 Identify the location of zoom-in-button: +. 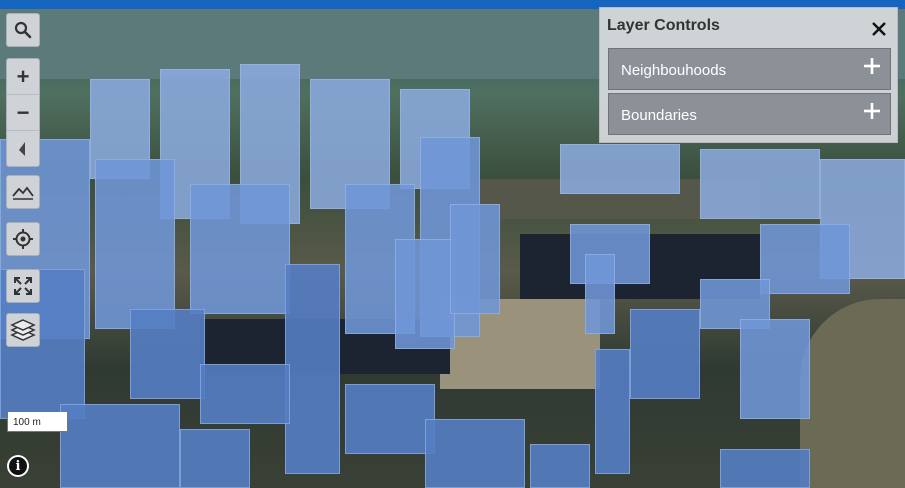
(23, 77).